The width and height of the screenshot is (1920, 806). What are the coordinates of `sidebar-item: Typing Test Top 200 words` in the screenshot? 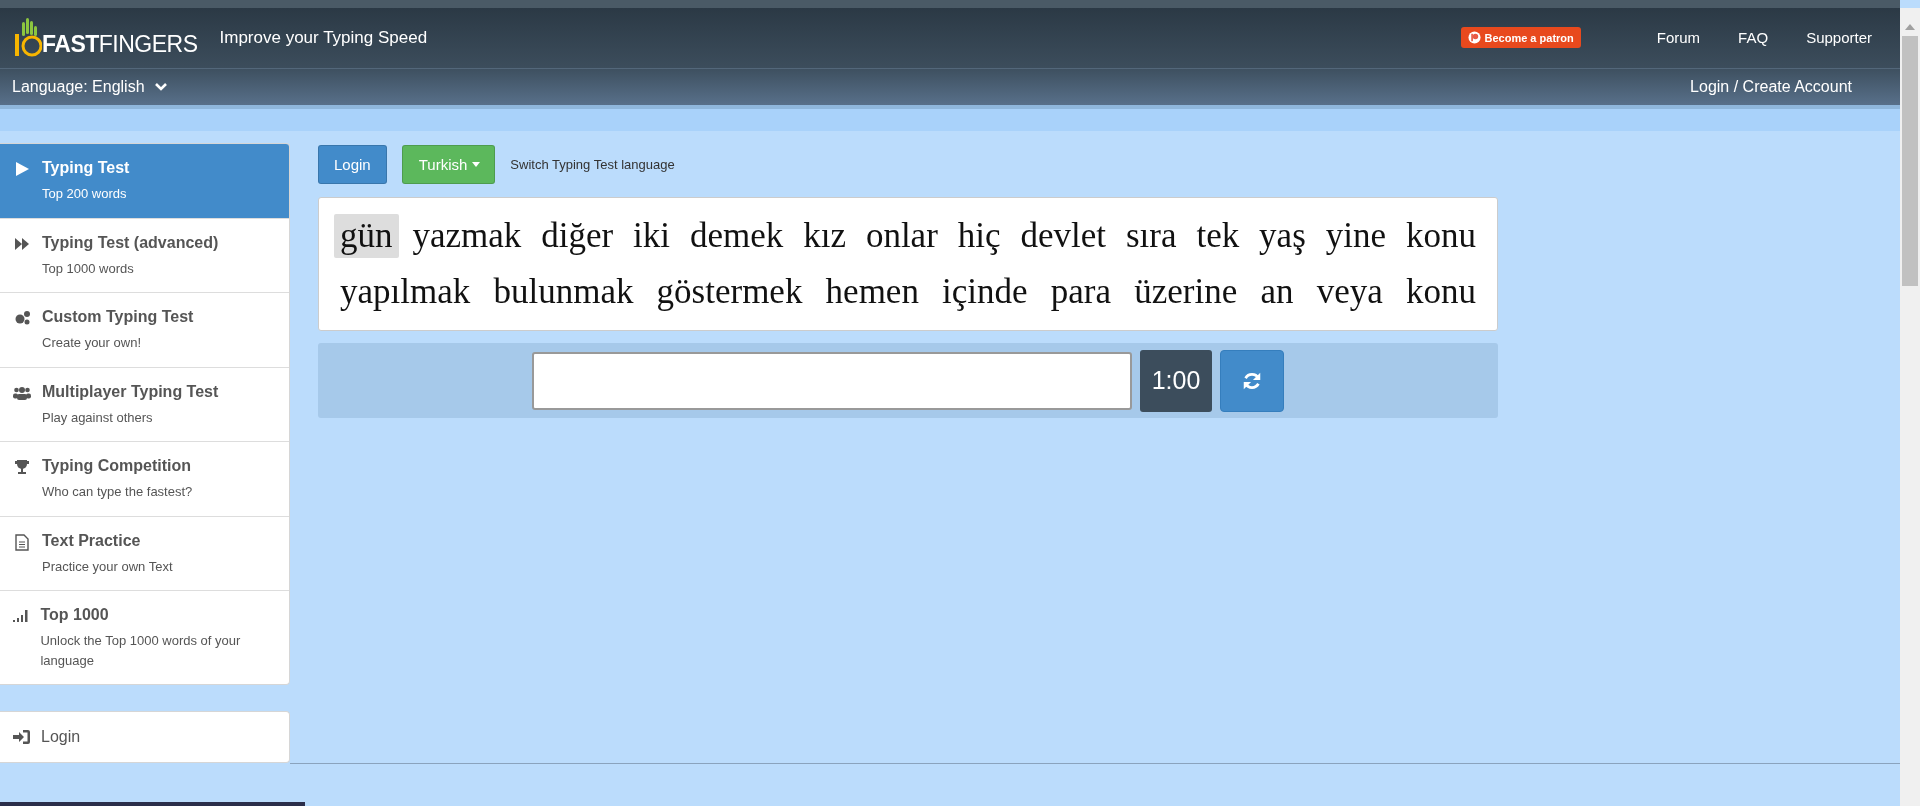 It's located at (144, 181).